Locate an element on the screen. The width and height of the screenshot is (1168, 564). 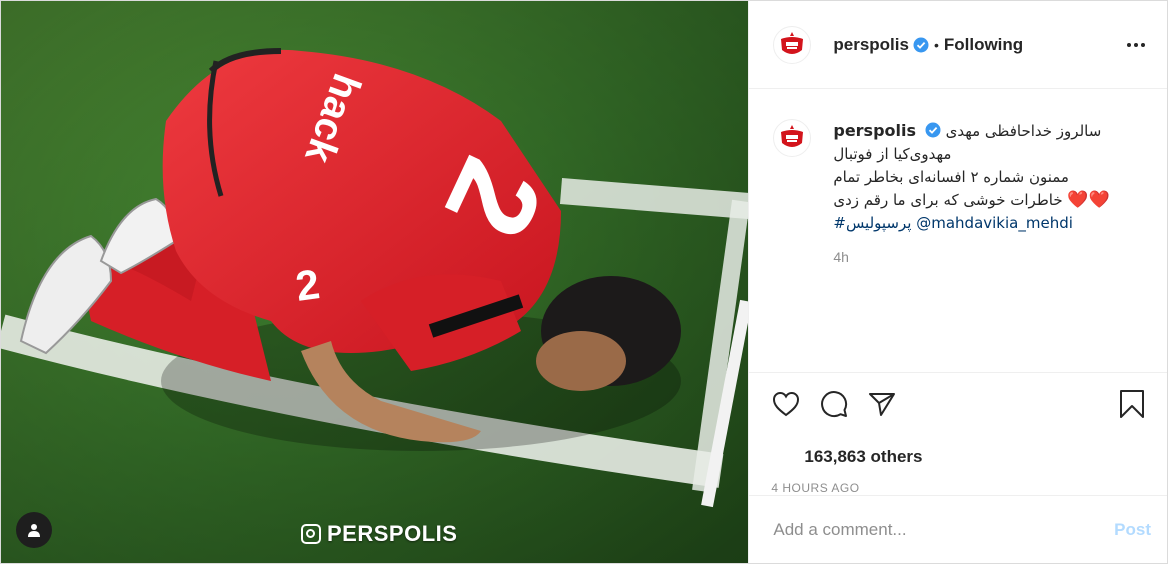
comment-button is located at coordinates (834, 404).